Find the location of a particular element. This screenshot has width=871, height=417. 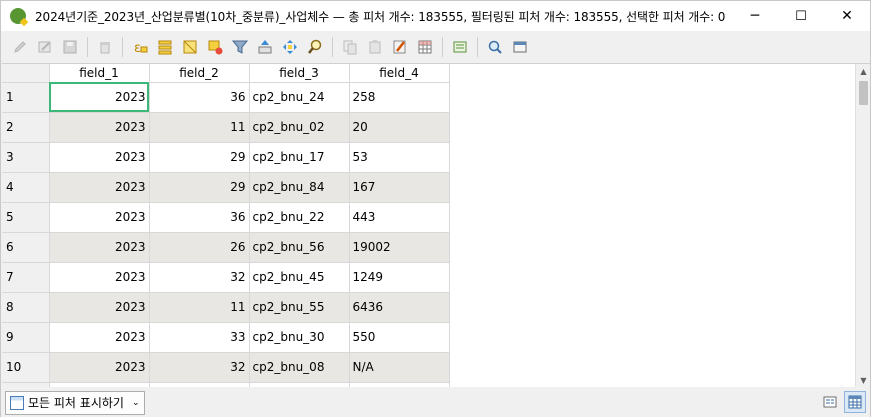

vertical-scrollbar: ▲ ▼ is located at coordinates (862, 225).